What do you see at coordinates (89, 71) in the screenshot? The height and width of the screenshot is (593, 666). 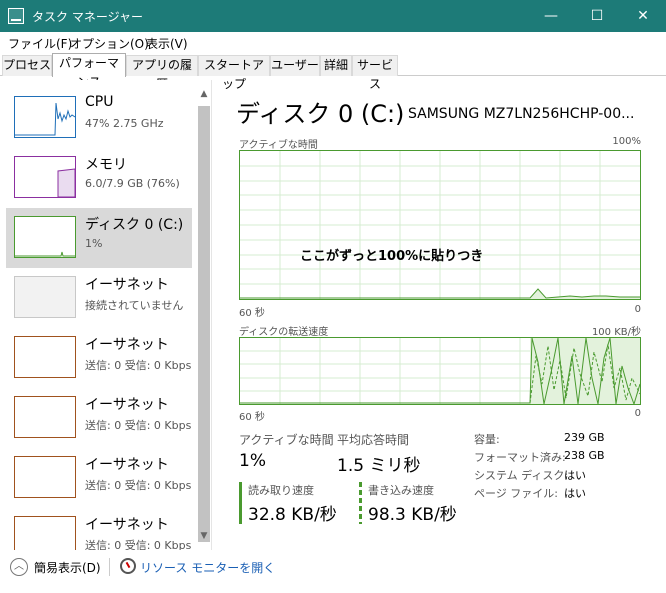 I see `tab-performance: パフォーマンス` at bounding box center [89, 71].